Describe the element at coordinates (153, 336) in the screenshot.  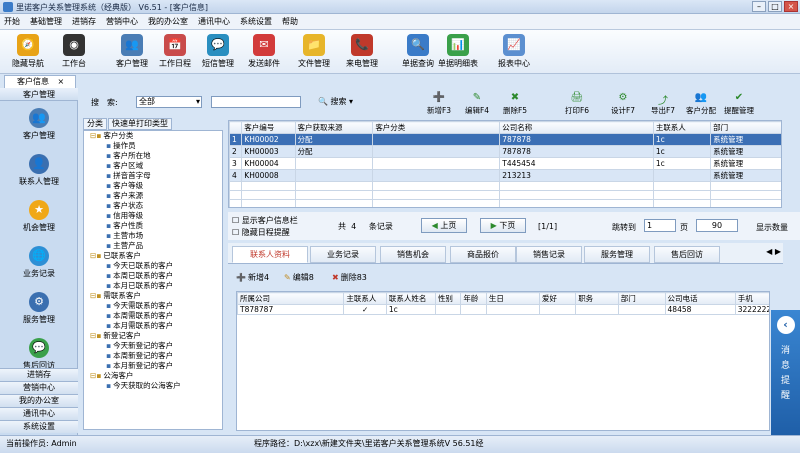
I see `tree-node: ⊟▪ 新登记客户` at that location.